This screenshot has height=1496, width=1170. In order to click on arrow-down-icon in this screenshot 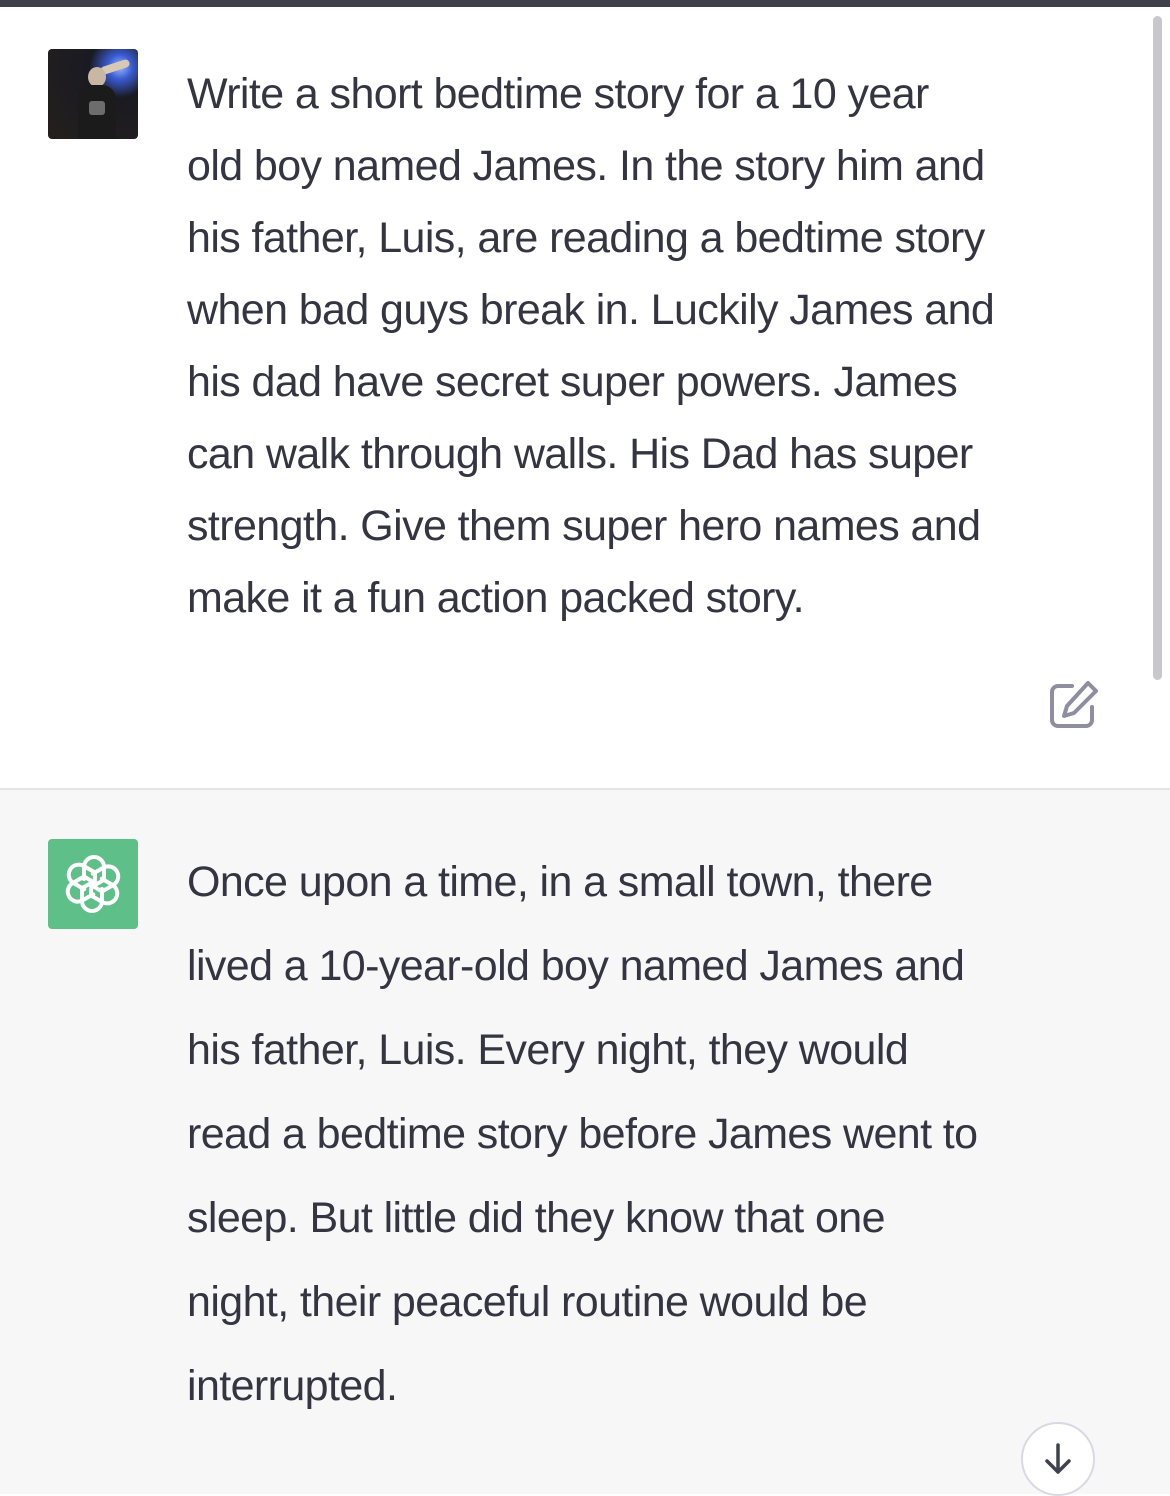, I will do `click(1058, 1458)`.